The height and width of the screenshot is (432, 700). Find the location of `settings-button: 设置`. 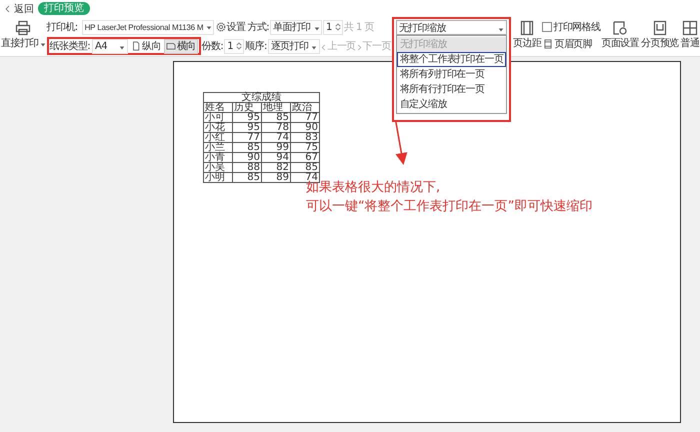

settings-button: 设置 is located at coordinates (230, 27).